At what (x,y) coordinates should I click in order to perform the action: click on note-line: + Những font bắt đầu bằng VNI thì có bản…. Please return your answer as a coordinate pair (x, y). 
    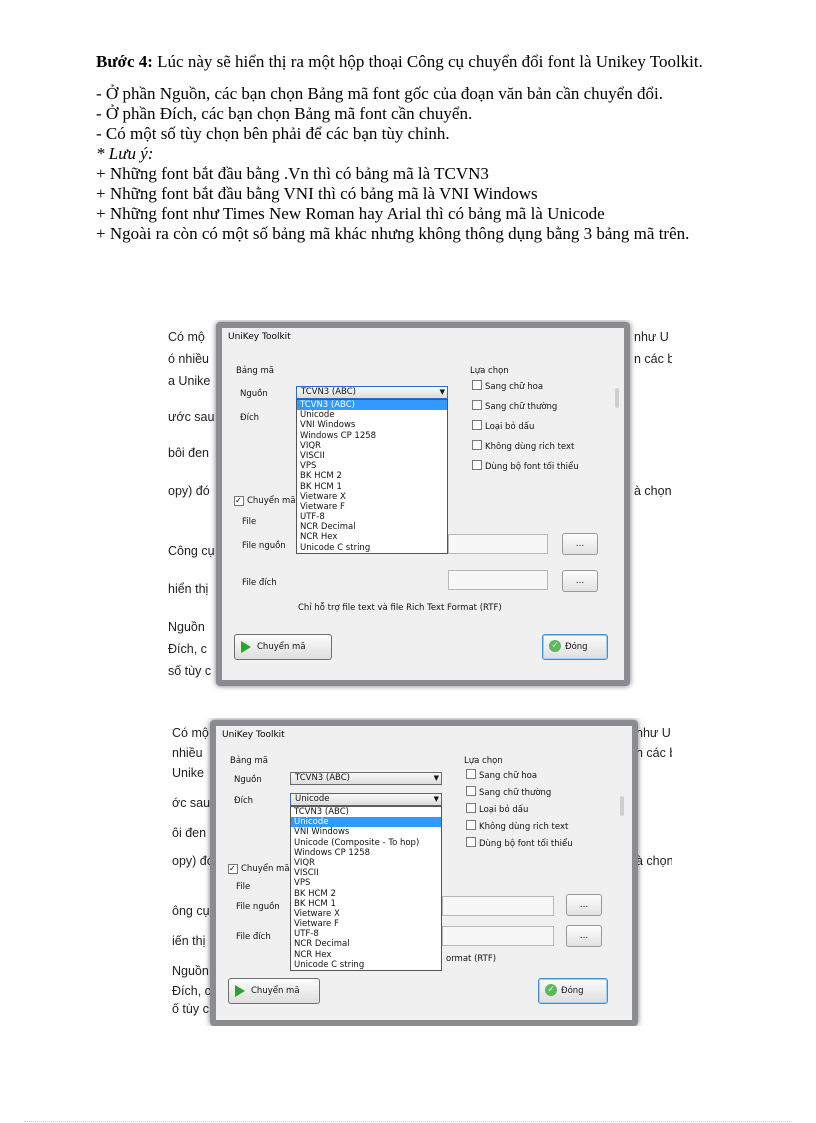
    Looking at the image, I should click on (317, 193).